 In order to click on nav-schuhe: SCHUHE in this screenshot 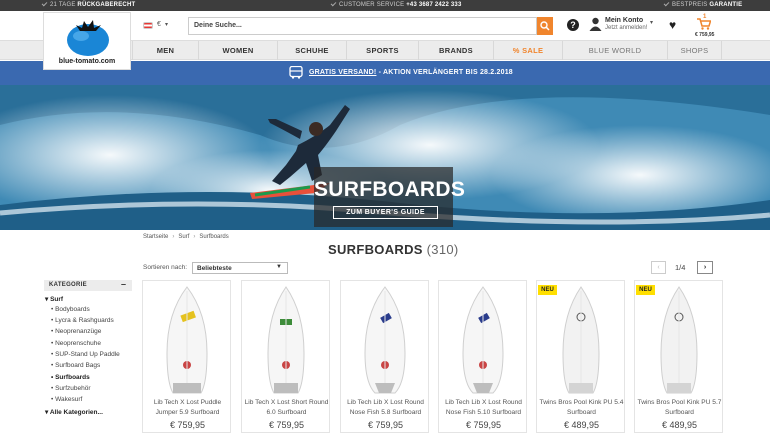, I will do `click(311, 50)`.